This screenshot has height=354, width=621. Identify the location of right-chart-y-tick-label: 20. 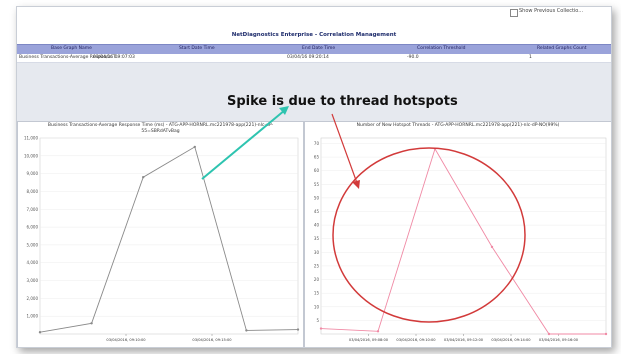
(317, 279).